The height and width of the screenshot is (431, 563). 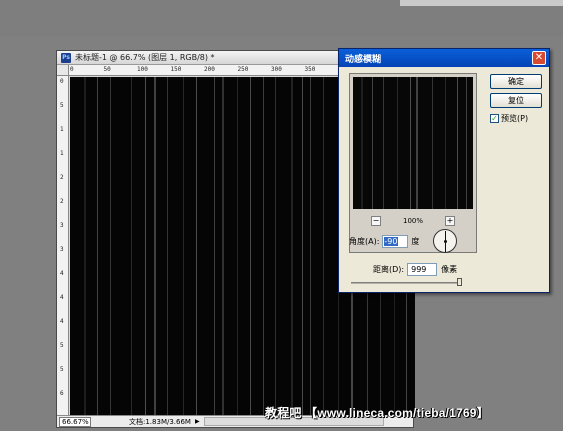 What do you see at coordinates (481, 3) in the screenshot?
I see `workspace-top-strip` at bounding box center [481, 3].